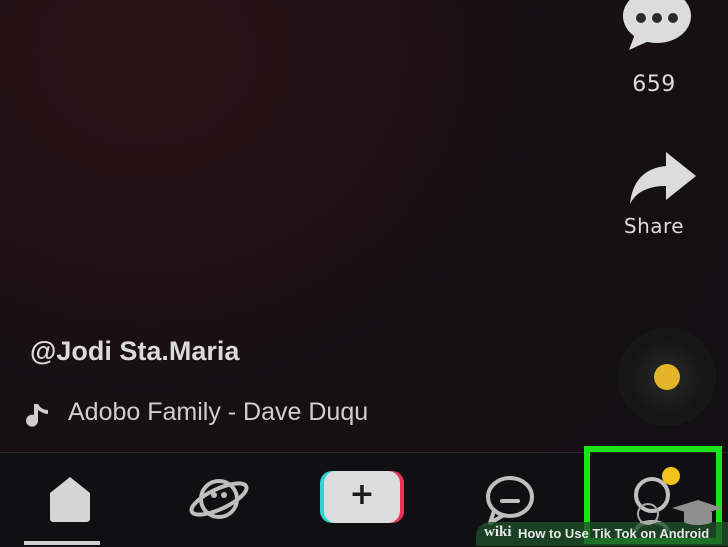 The image size is (728, 547). I want to click on nav-discover, so click(220, 500).